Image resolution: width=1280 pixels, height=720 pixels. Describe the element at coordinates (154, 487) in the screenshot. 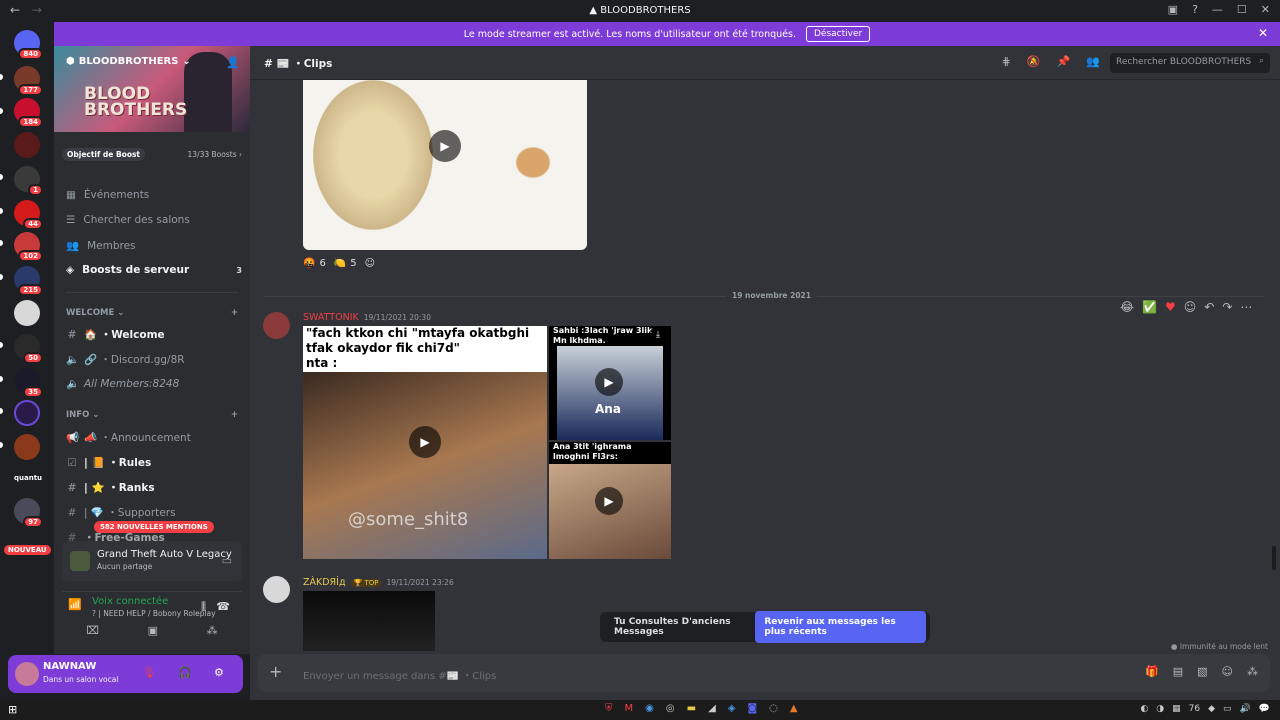

I see `channel-ranks: # | ⭐ ・Ranks` at that location.